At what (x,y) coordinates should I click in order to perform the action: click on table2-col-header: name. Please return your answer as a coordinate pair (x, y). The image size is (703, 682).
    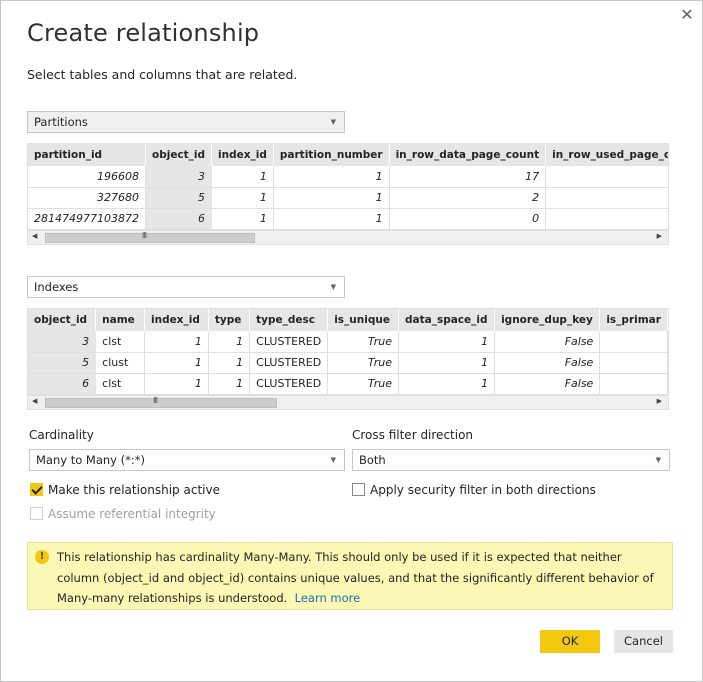
    Looking at the image, I should click on (120, 320).